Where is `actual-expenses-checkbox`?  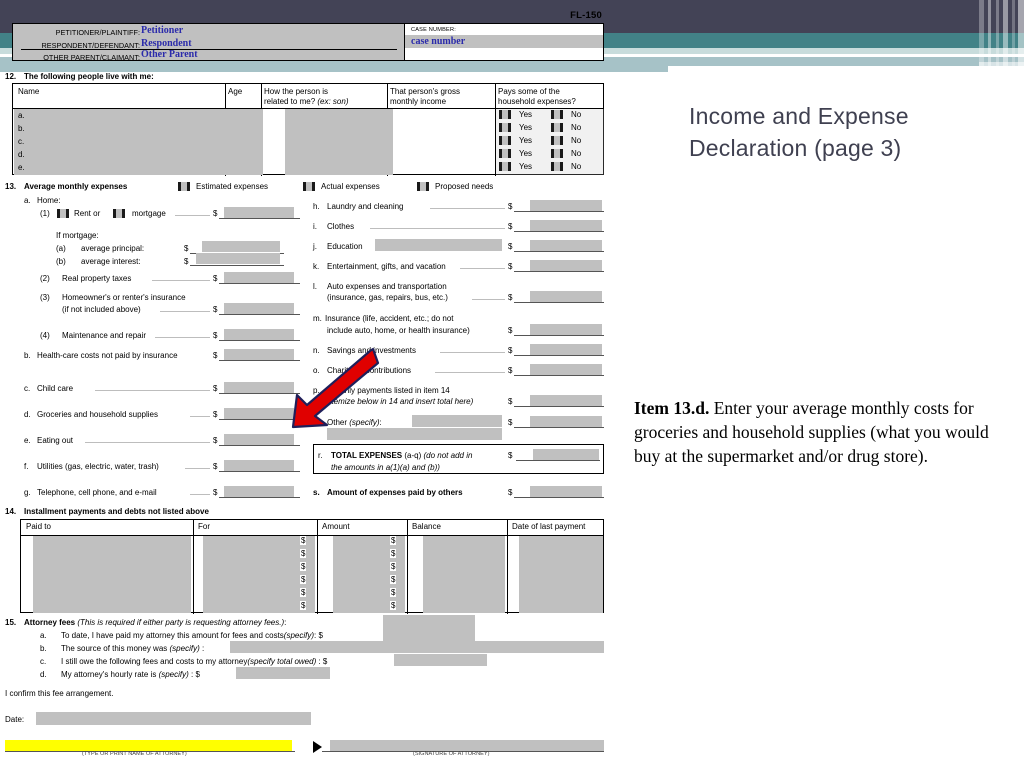 actual-expenses-checkbox is located at coordinates (309, 186).